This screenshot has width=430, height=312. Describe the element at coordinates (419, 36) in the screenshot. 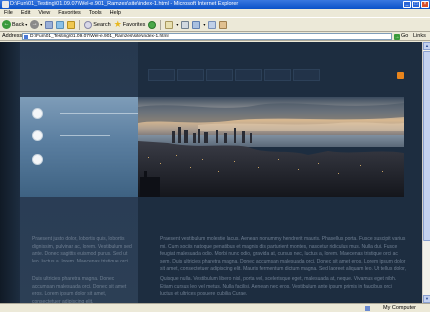

I see `links-button: Links` at that location.